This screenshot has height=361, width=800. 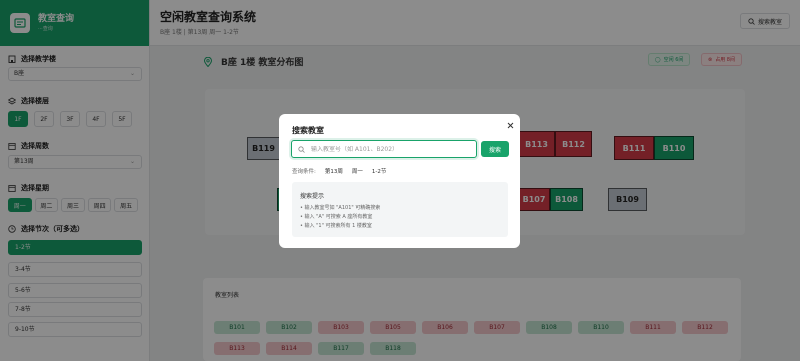 I want to click on condition-period: 1-2节, so click(x=379, y=172).